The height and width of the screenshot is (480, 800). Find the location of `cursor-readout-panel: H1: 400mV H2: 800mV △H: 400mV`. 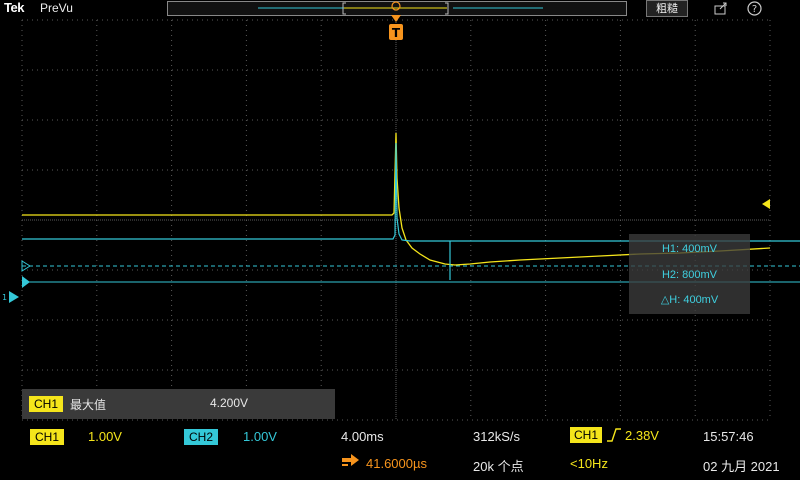

cursor-readout-panel: H1: 400mV H2: 800mV △H: 400mV is located at coordinates (689, 274).